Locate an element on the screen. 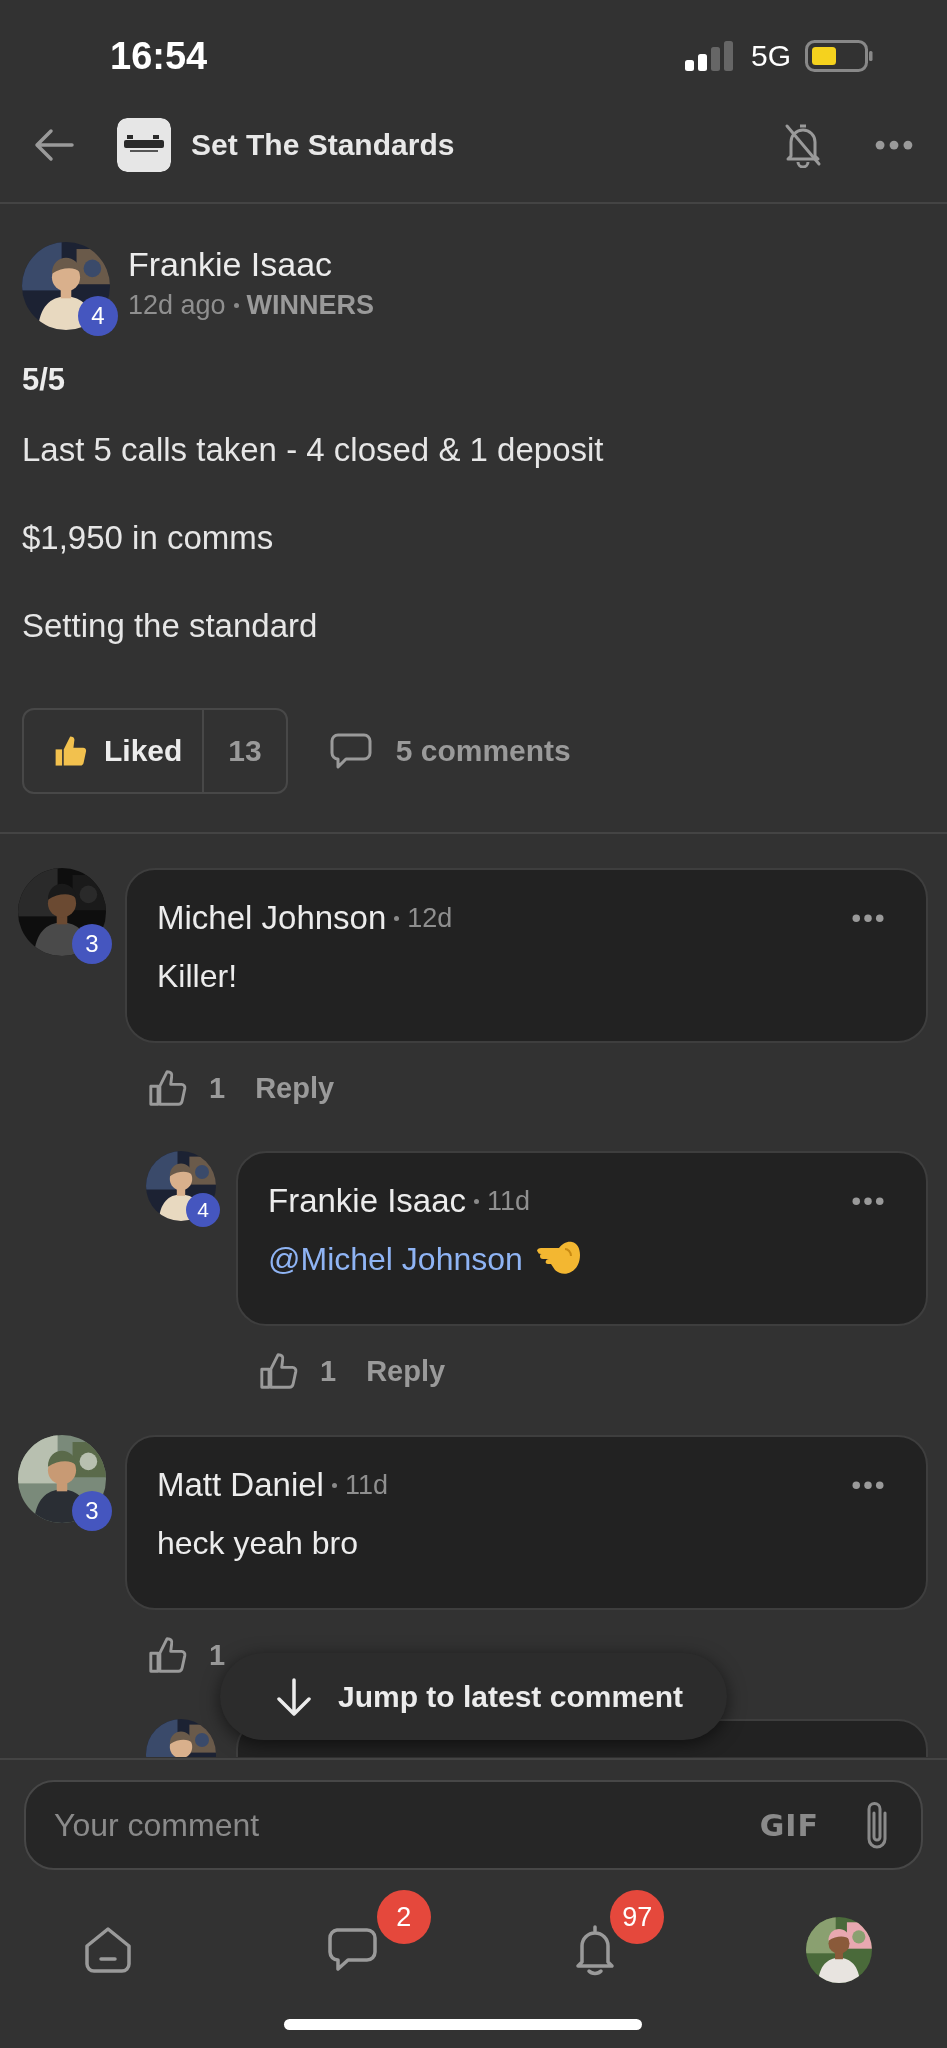 The image size is (947, 2048). commenter-name: Matt Daniel is located at coordinates (240, 1485).